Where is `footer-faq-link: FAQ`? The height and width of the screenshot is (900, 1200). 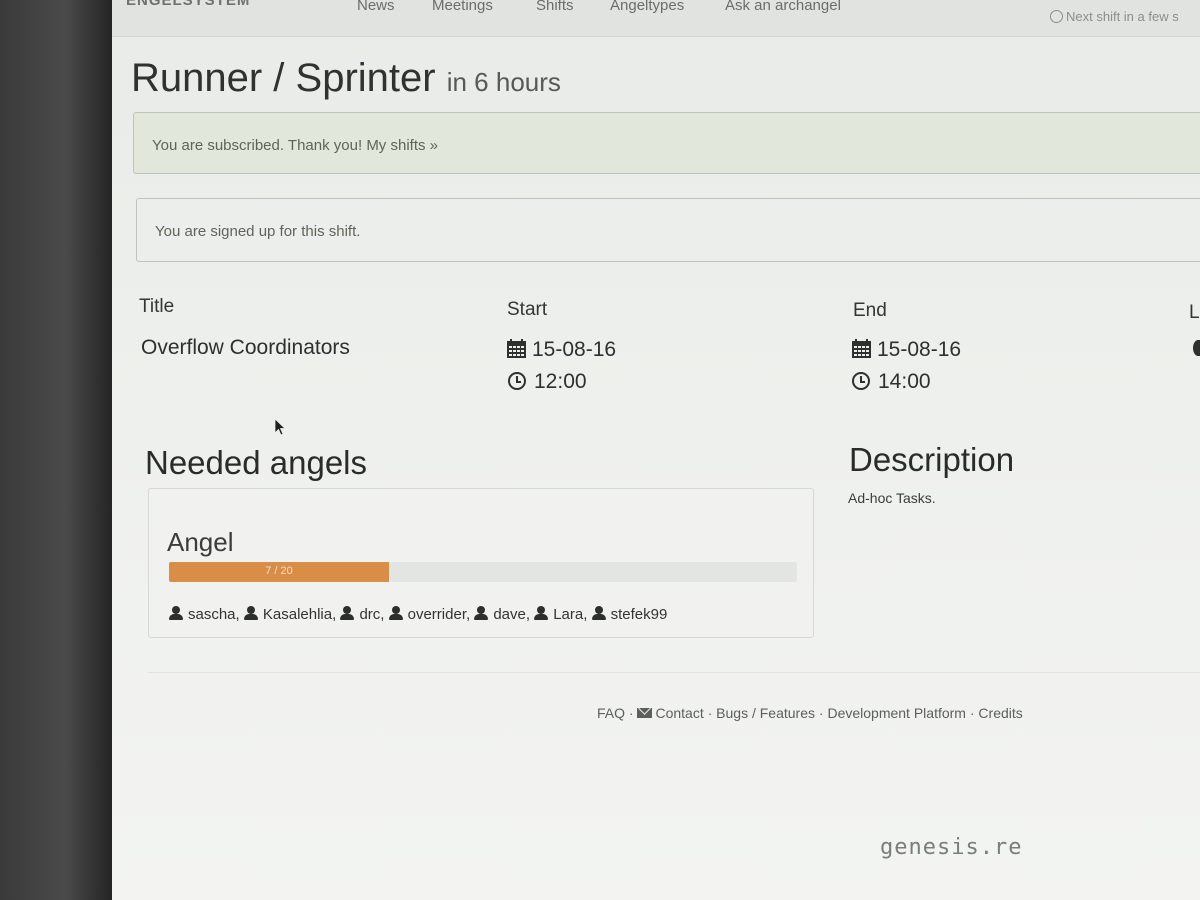 footer-faq-link: FAQ is located at coordinates (611, 713).